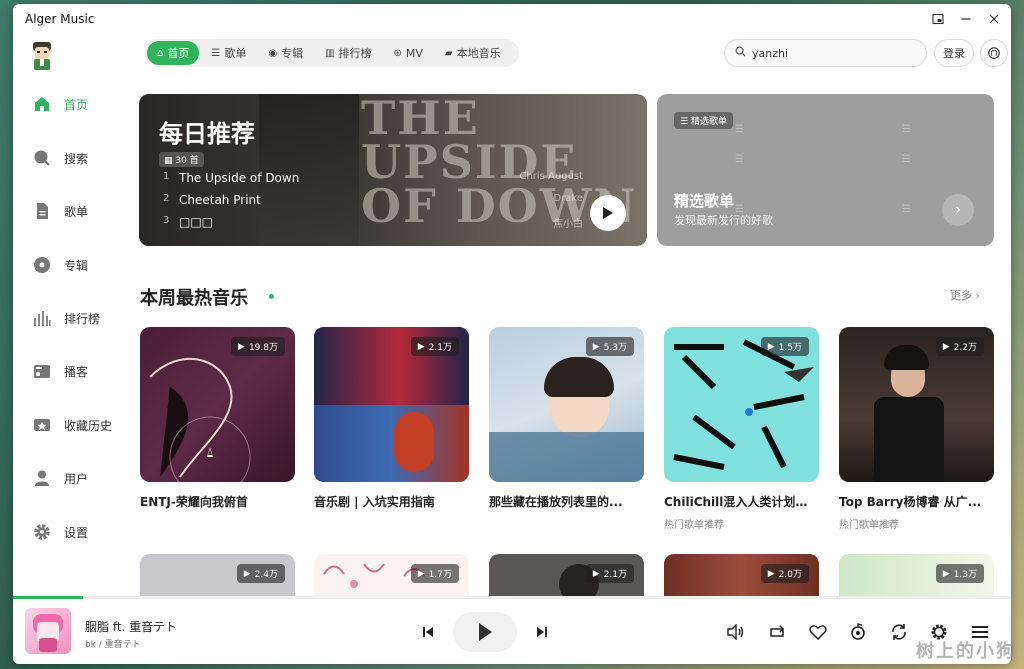  Describe the element at coordinates (374, 502) in the screenshot. I see `playlist-title: 音乐剧 | 入坑实用指南` at that location.